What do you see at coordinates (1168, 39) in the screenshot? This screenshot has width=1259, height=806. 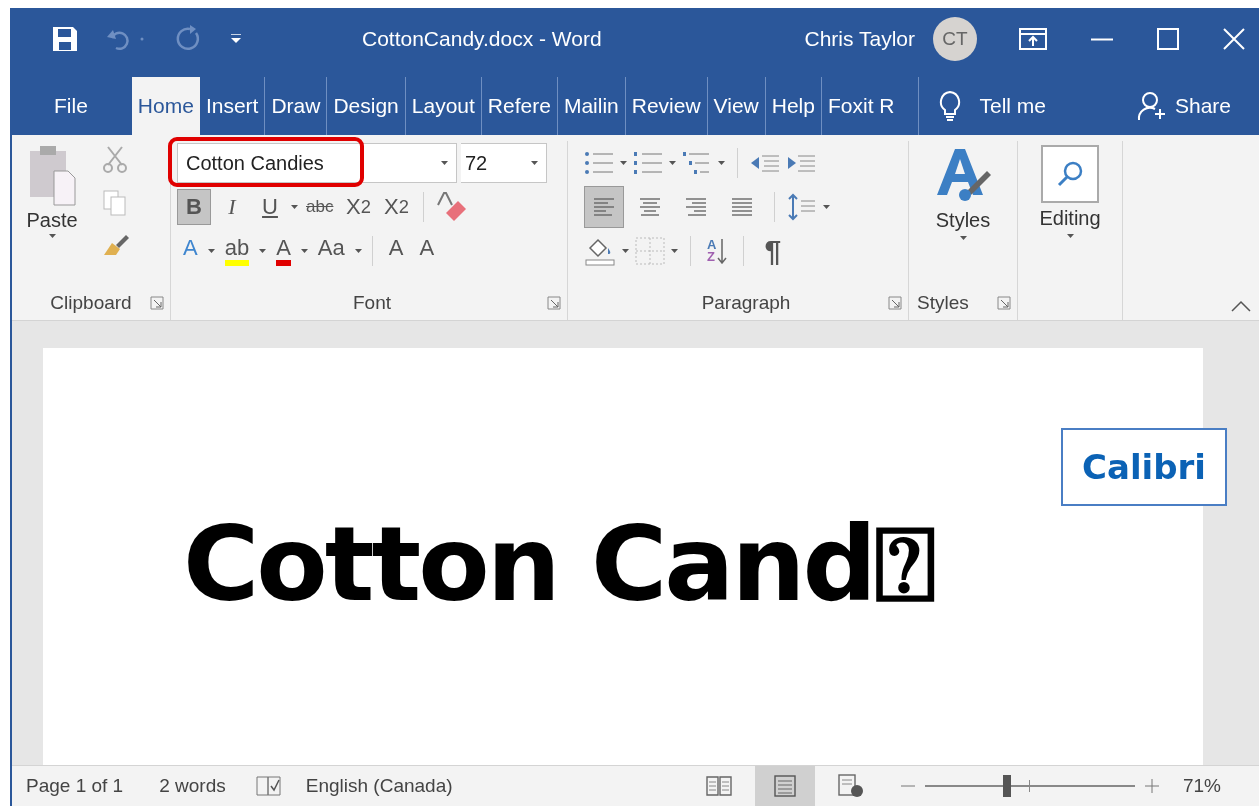 I see `maximize-icon` at bounding box center [1168, 39].